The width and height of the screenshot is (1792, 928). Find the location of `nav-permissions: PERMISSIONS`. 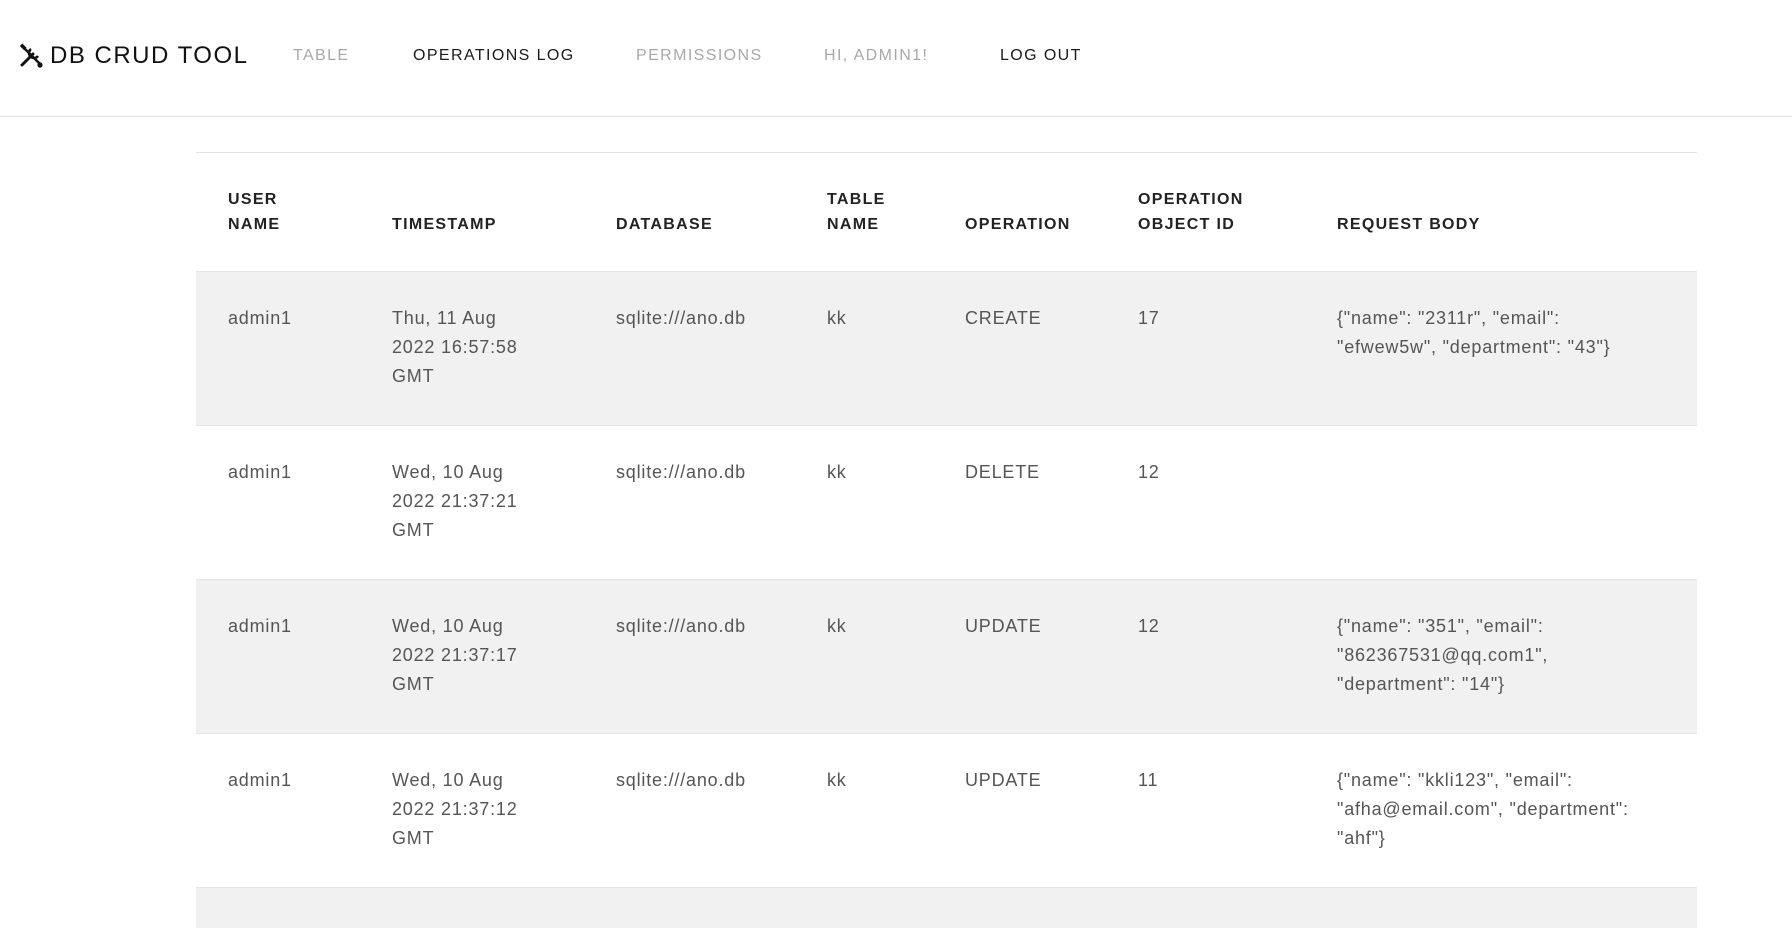

nav-permissions: PERMISSIONS is located at coordinates (699, 56).